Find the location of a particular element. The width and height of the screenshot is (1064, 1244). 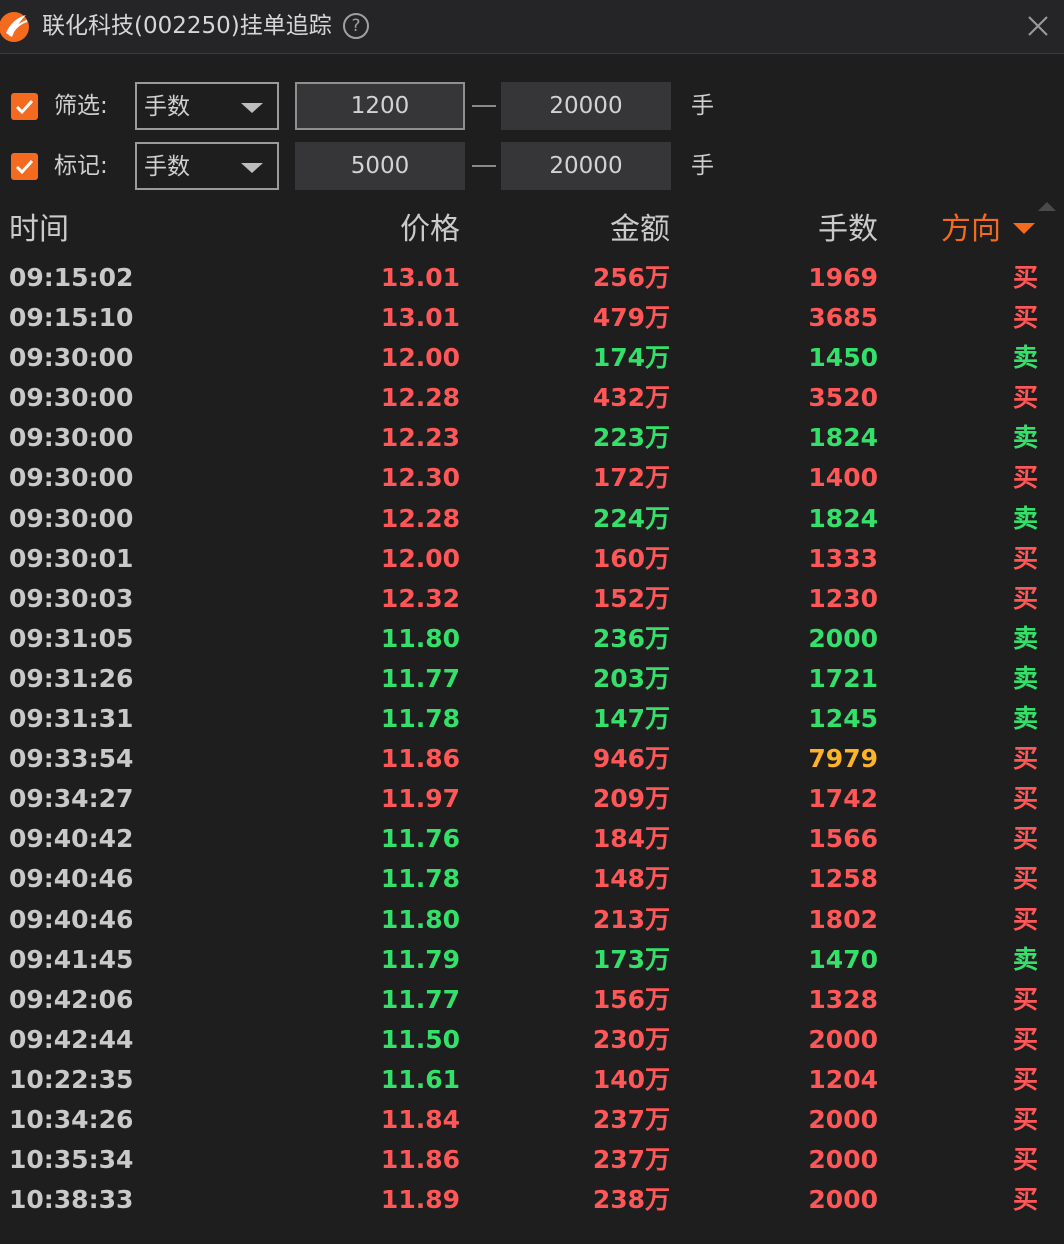

cell-volume: 1258 is located at coordinates (843, 879).